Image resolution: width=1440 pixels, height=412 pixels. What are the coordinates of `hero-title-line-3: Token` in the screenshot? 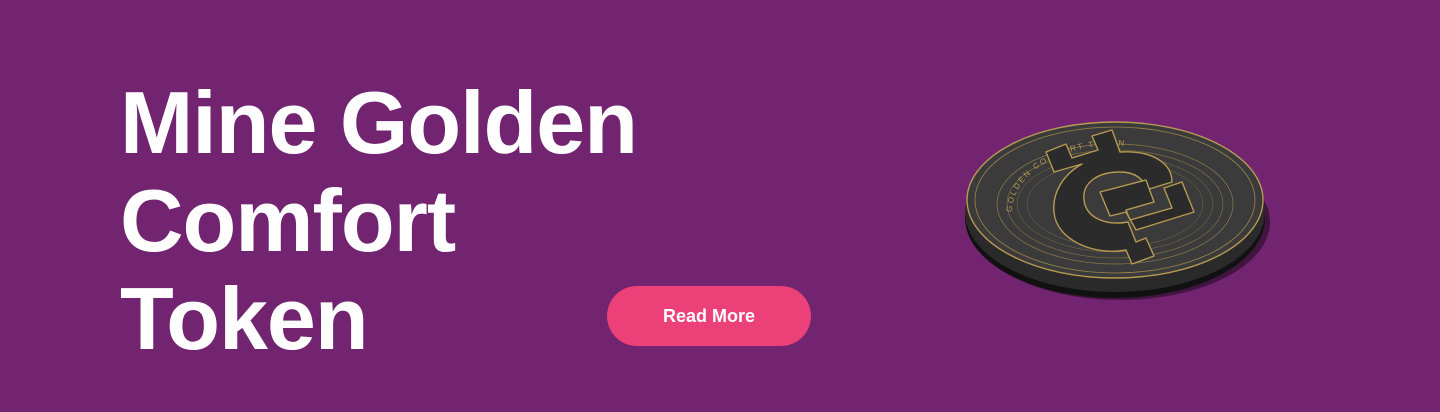 It's located at (244, 318).